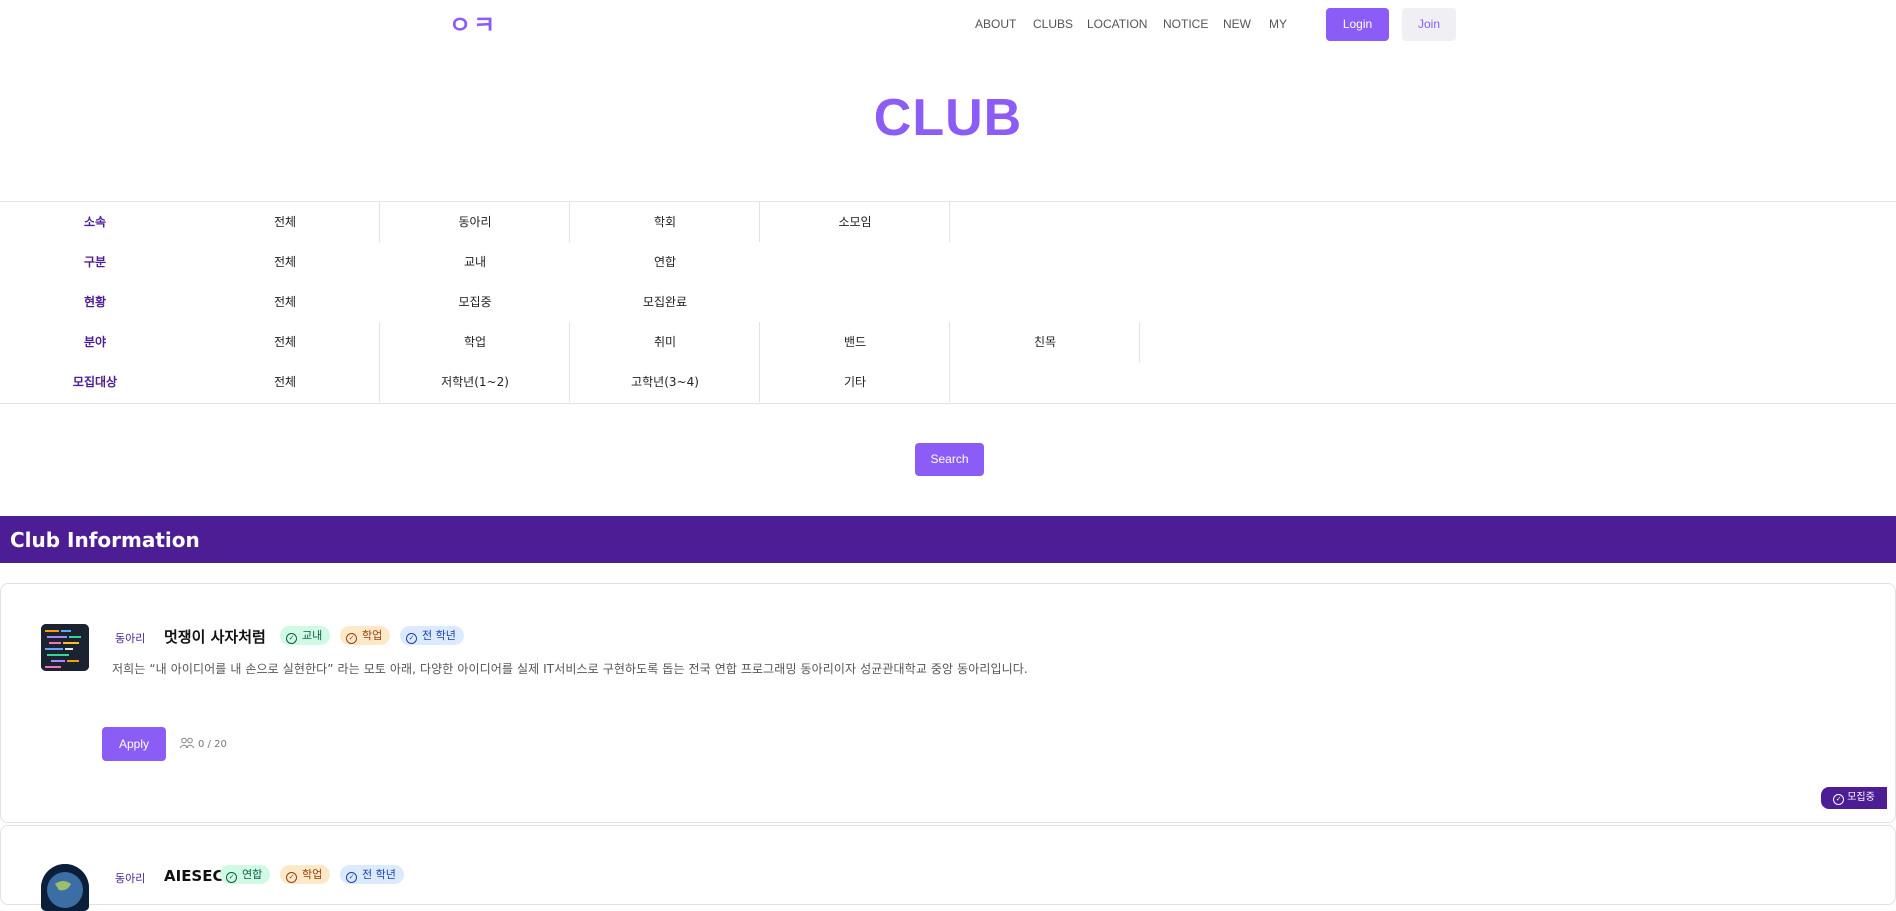 The image size is (1896, 911). What do you see at coordinates (1053, 24) in the screenshot?
I see `nav-clubs: CLUBS` at bounding box center [1053, 24].